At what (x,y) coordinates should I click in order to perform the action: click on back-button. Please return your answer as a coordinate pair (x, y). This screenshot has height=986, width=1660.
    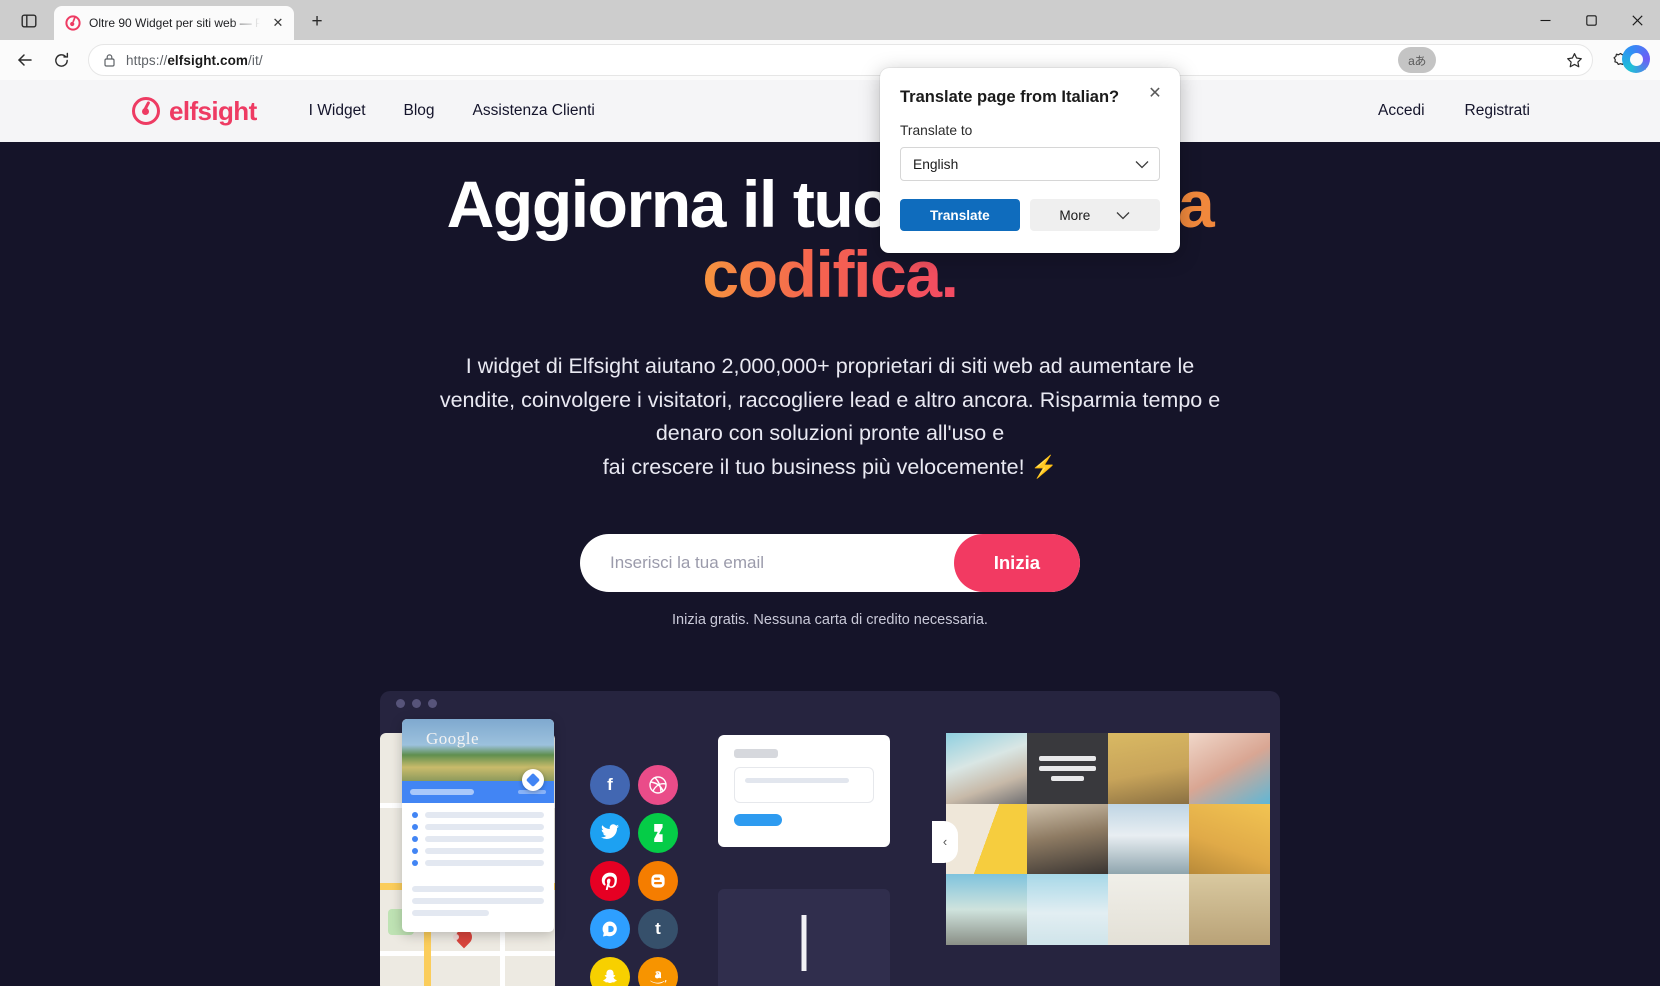
    Looking at the image, I should click on (25, 60).